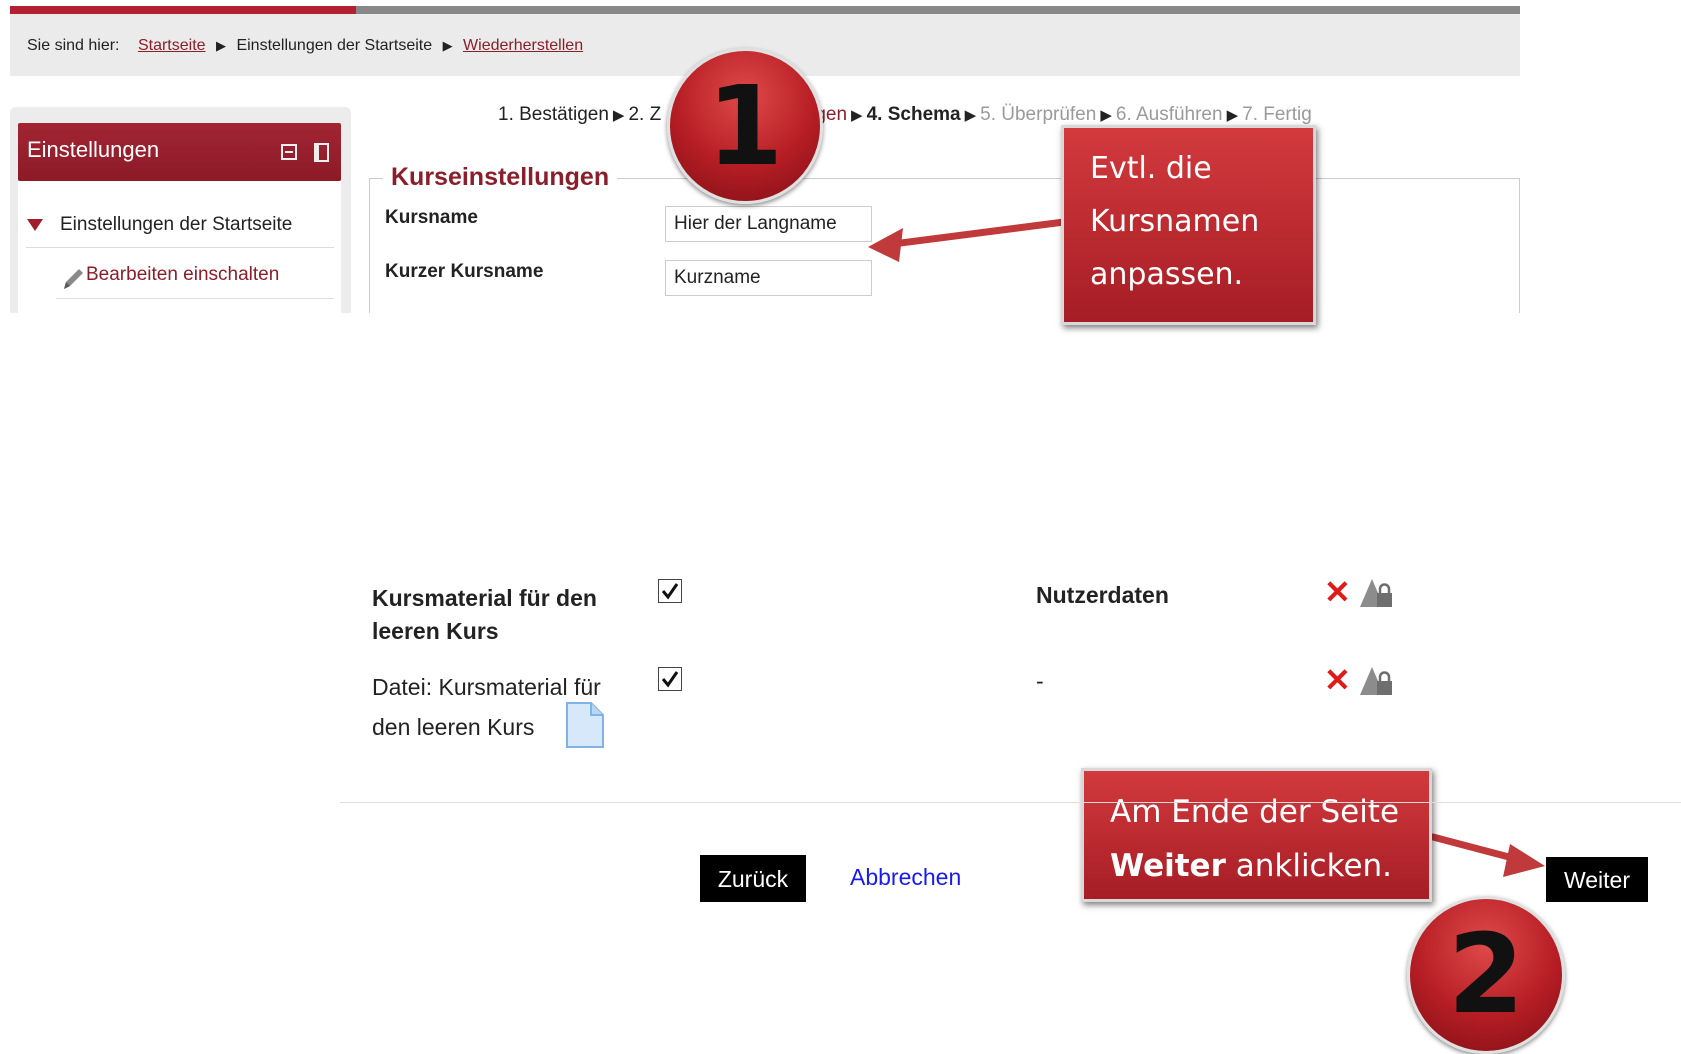 Image resolution: width=1681 pixels, height=1054 pixels. Describe the element at coordinates (1255, 812) in the screenshot. I see `callout-line: Am Ende der Seite` at that location.